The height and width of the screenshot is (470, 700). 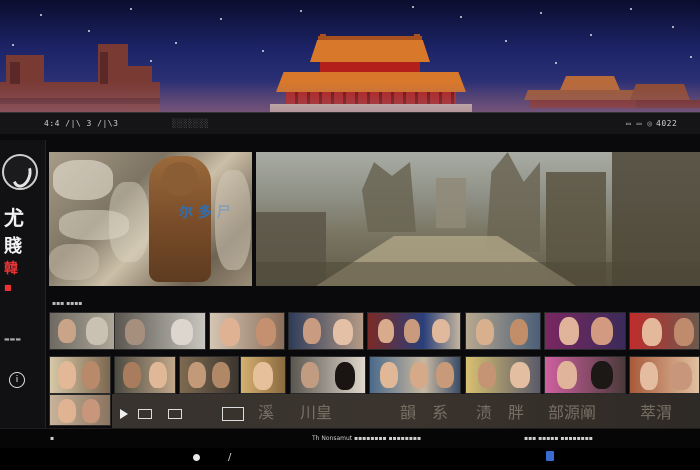 What do you see at coordinates (191, 123) in the screenshot?
I see `window-subtitle: ░░░░░░░` at bounding box center [191, 123].